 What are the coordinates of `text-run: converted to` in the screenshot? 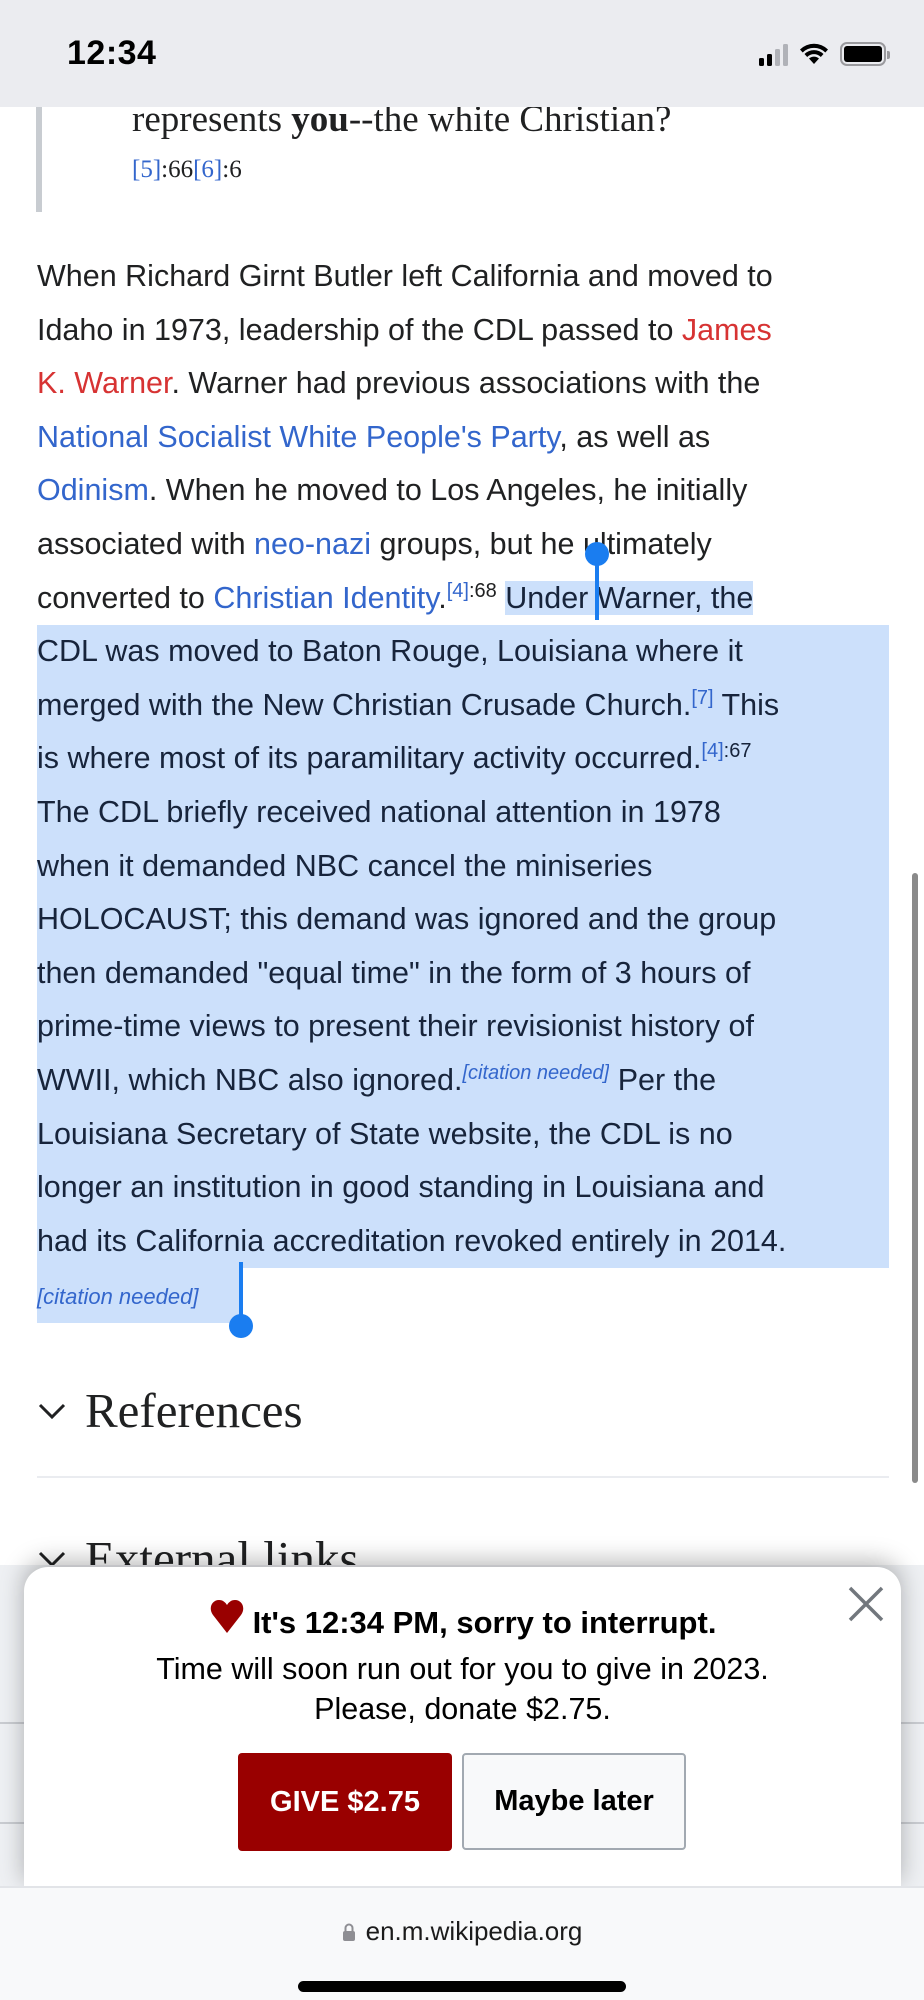 It's located at (125, 597).